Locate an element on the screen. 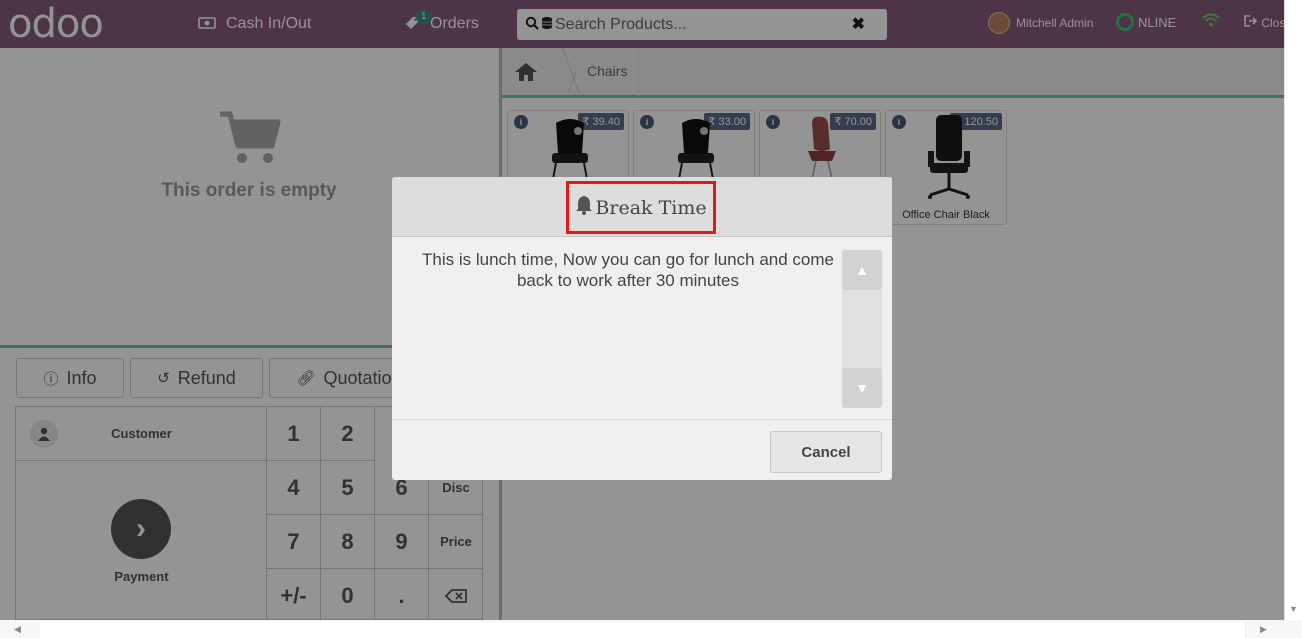 The image size is (1302, 638). scroll-down-arrow-icon: ▼ is located at coordinates (1293, 609).